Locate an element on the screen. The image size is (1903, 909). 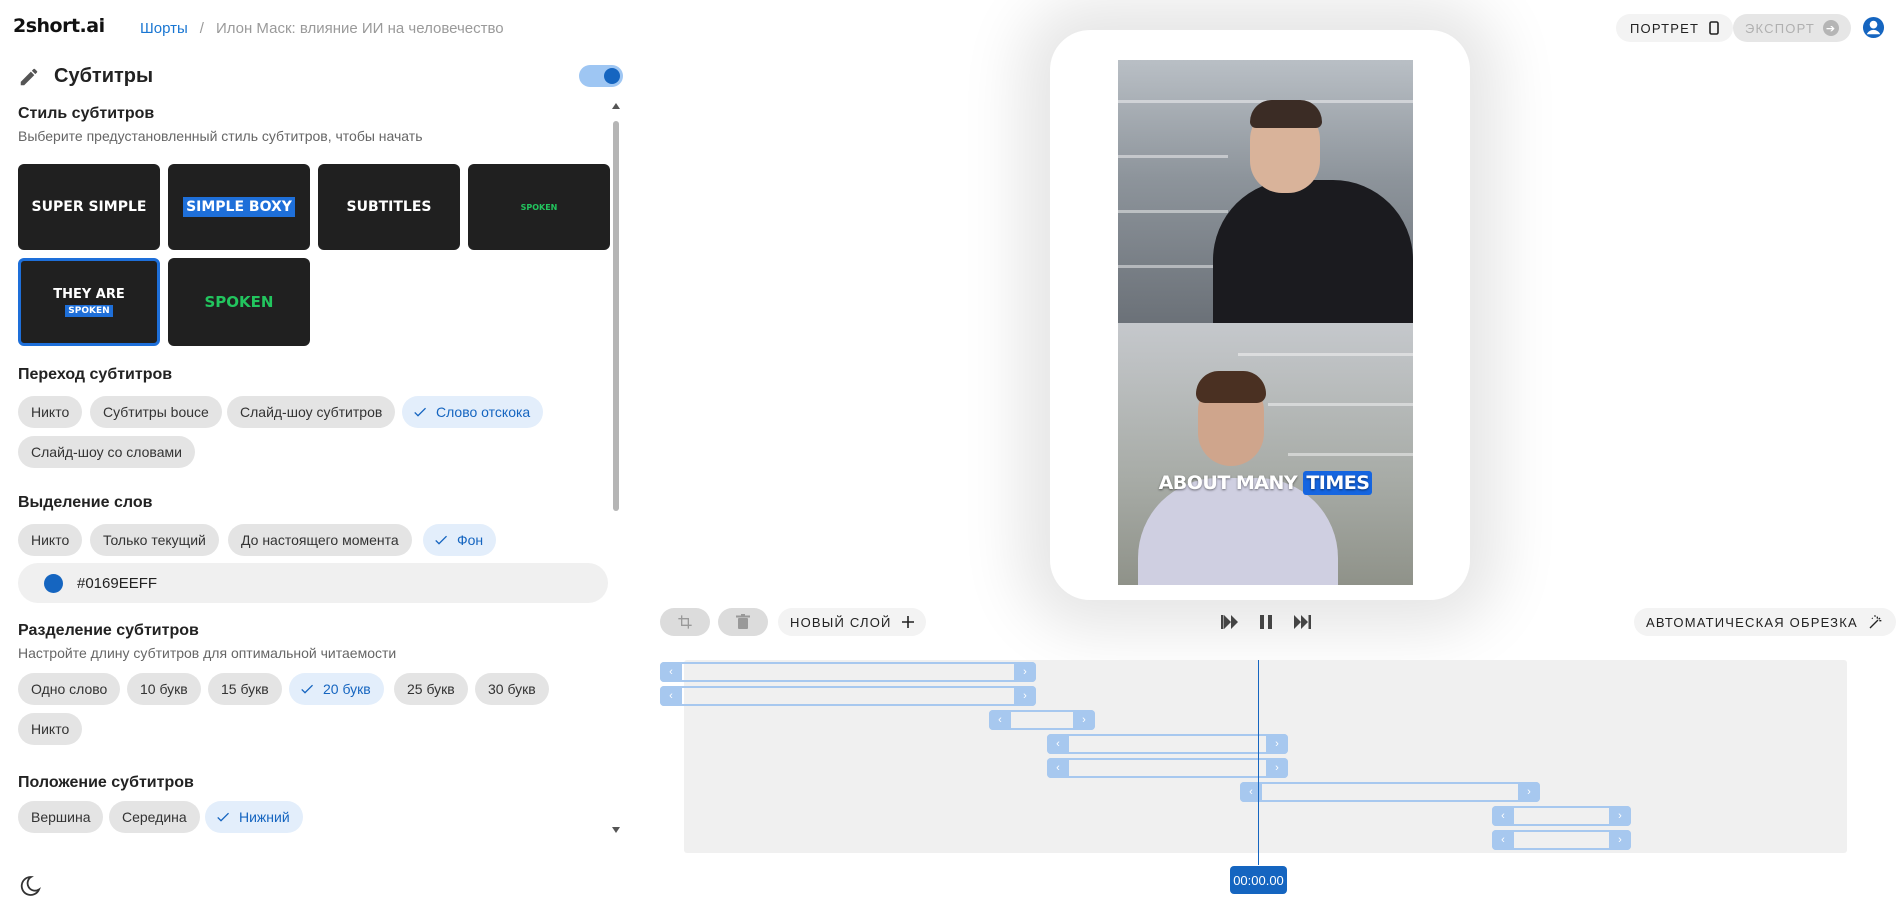
split-option-30: 30 букв is located at coordinates (512, 689).